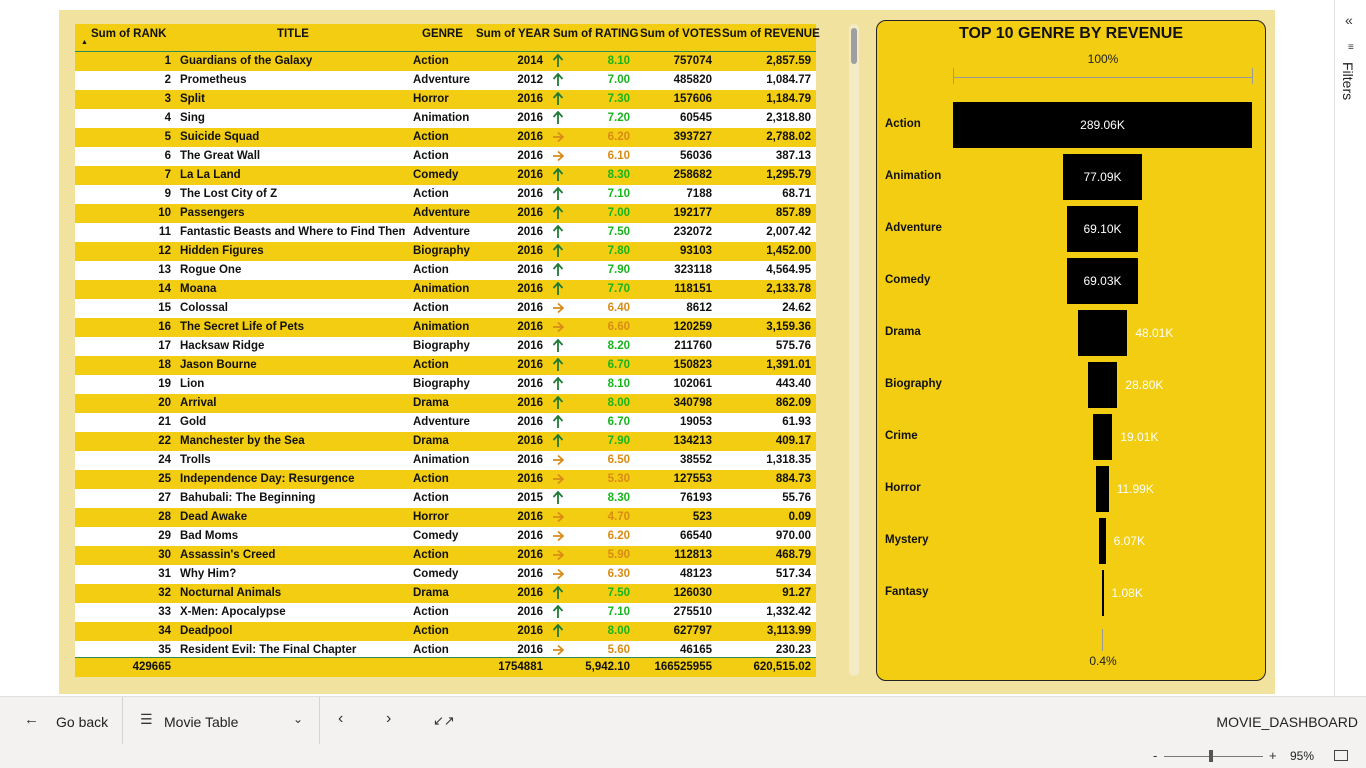 The width and height of the screenshot is (1366, 768). Describe the element at coordinates (445, 384) in the screenshot. I see `table-row: 19 Lion Biography 2016 8.10 102061 443.40` at that location.